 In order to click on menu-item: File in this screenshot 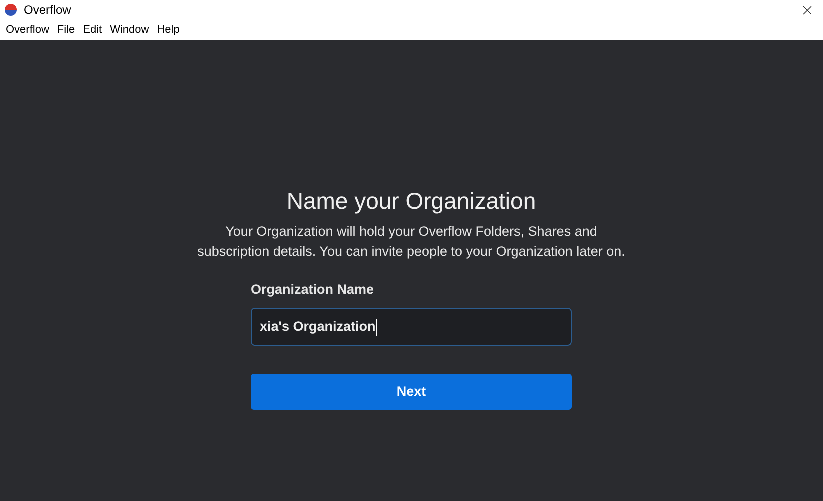, I will do `click(66, 30)`.